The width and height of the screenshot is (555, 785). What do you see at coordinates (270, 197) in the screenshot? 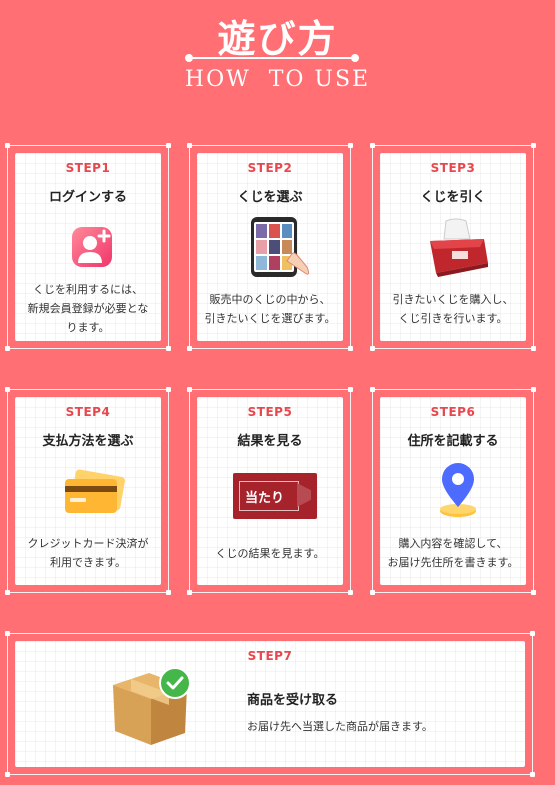
I see `step-title: くじを選ぶ` at bounding box center [270, 197].